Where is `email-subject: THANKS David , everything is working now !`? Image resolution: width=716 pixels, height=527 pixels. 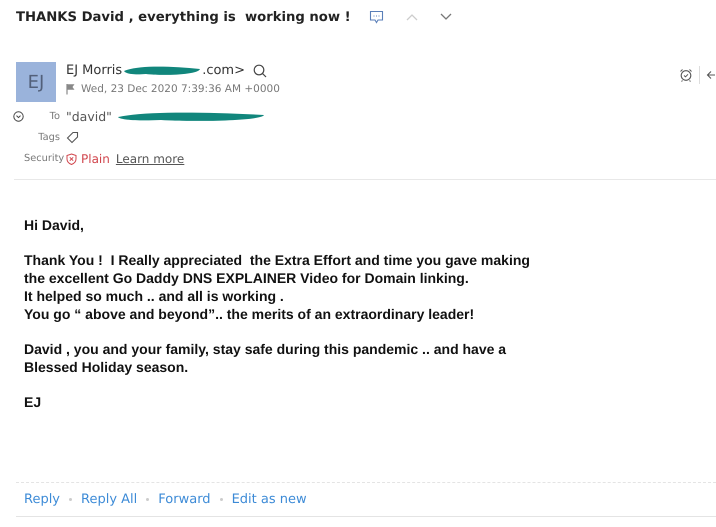 email-subject: THANKS David , everything is working now ! is located at coordinates (184, 17).